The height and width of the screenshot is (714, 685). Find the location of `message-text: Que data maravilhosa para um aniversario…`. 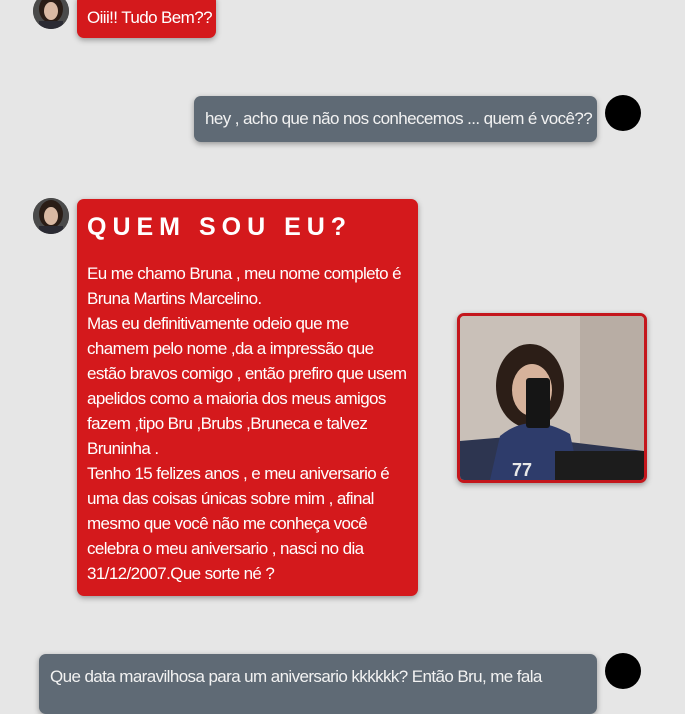

message-text: Que data maravilhosa para um aniversario… is located at coordinates (296, 676).